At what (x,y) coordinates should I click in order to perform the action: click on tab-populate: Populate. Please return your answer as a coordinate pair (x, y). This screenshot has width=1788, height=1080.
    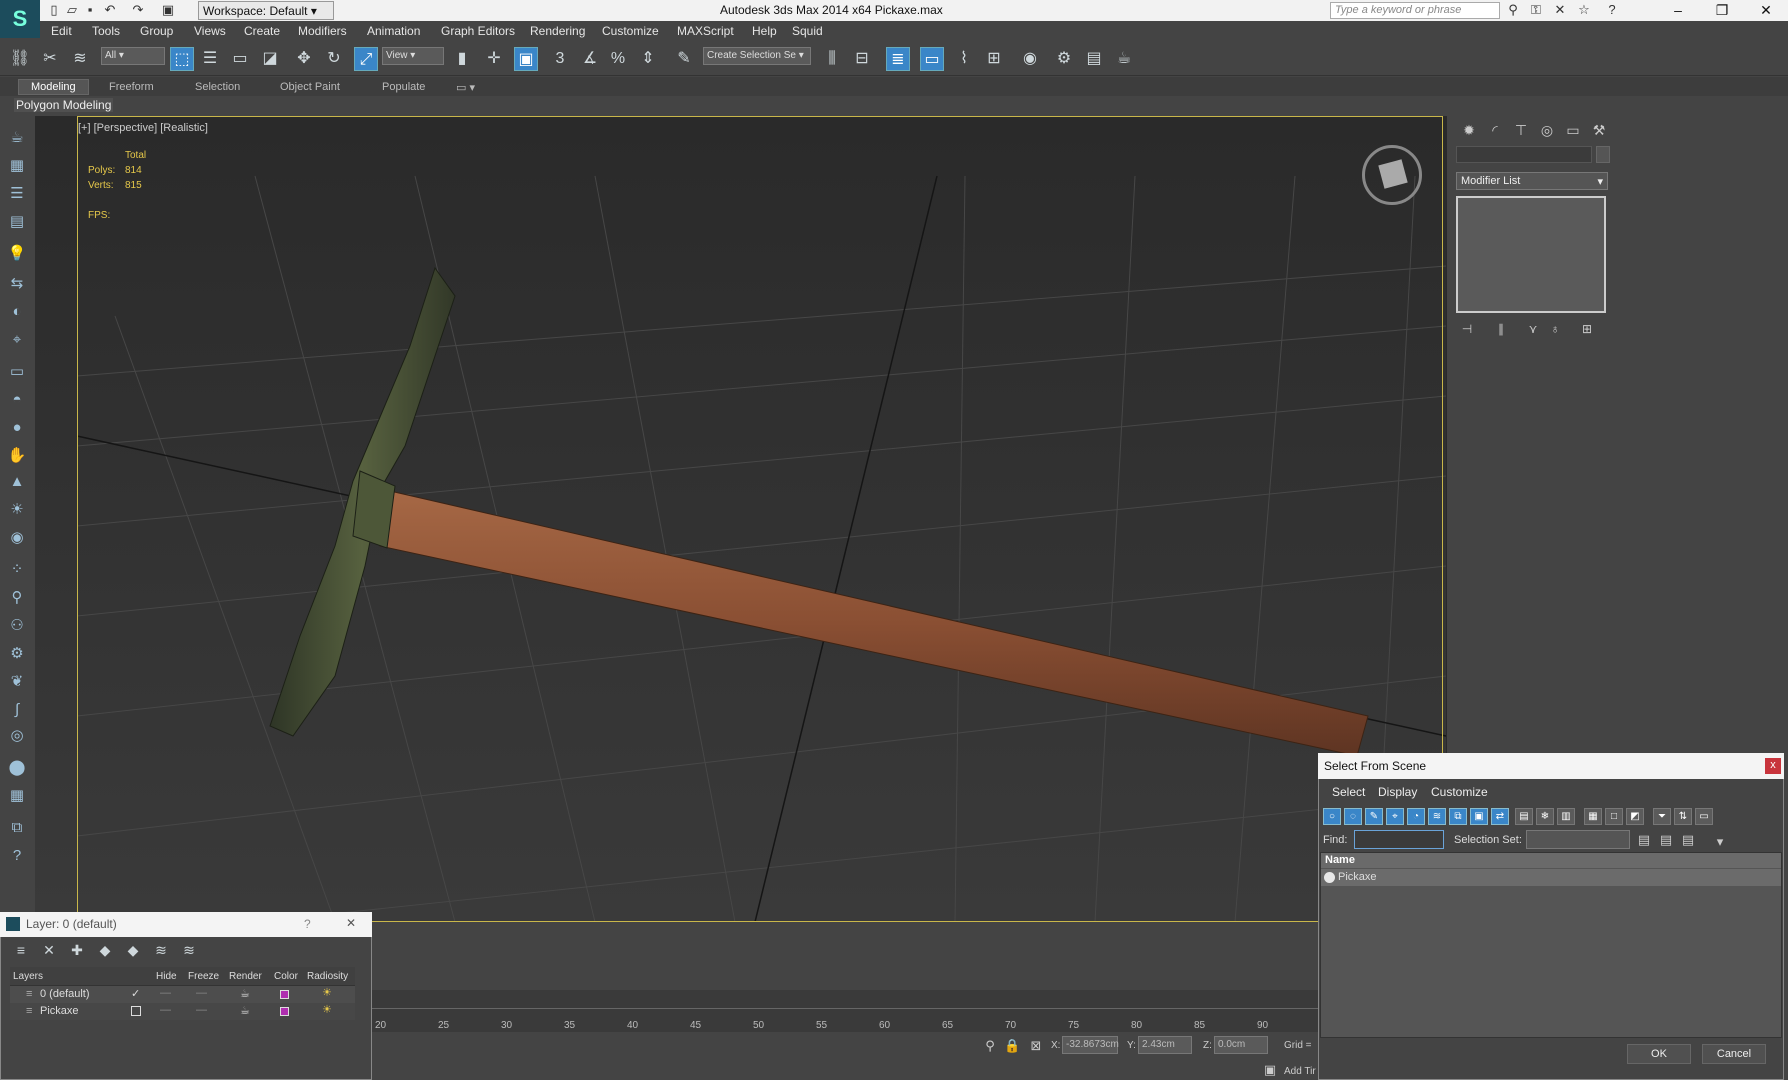
    Looking at the image, I should click on (403, 87).